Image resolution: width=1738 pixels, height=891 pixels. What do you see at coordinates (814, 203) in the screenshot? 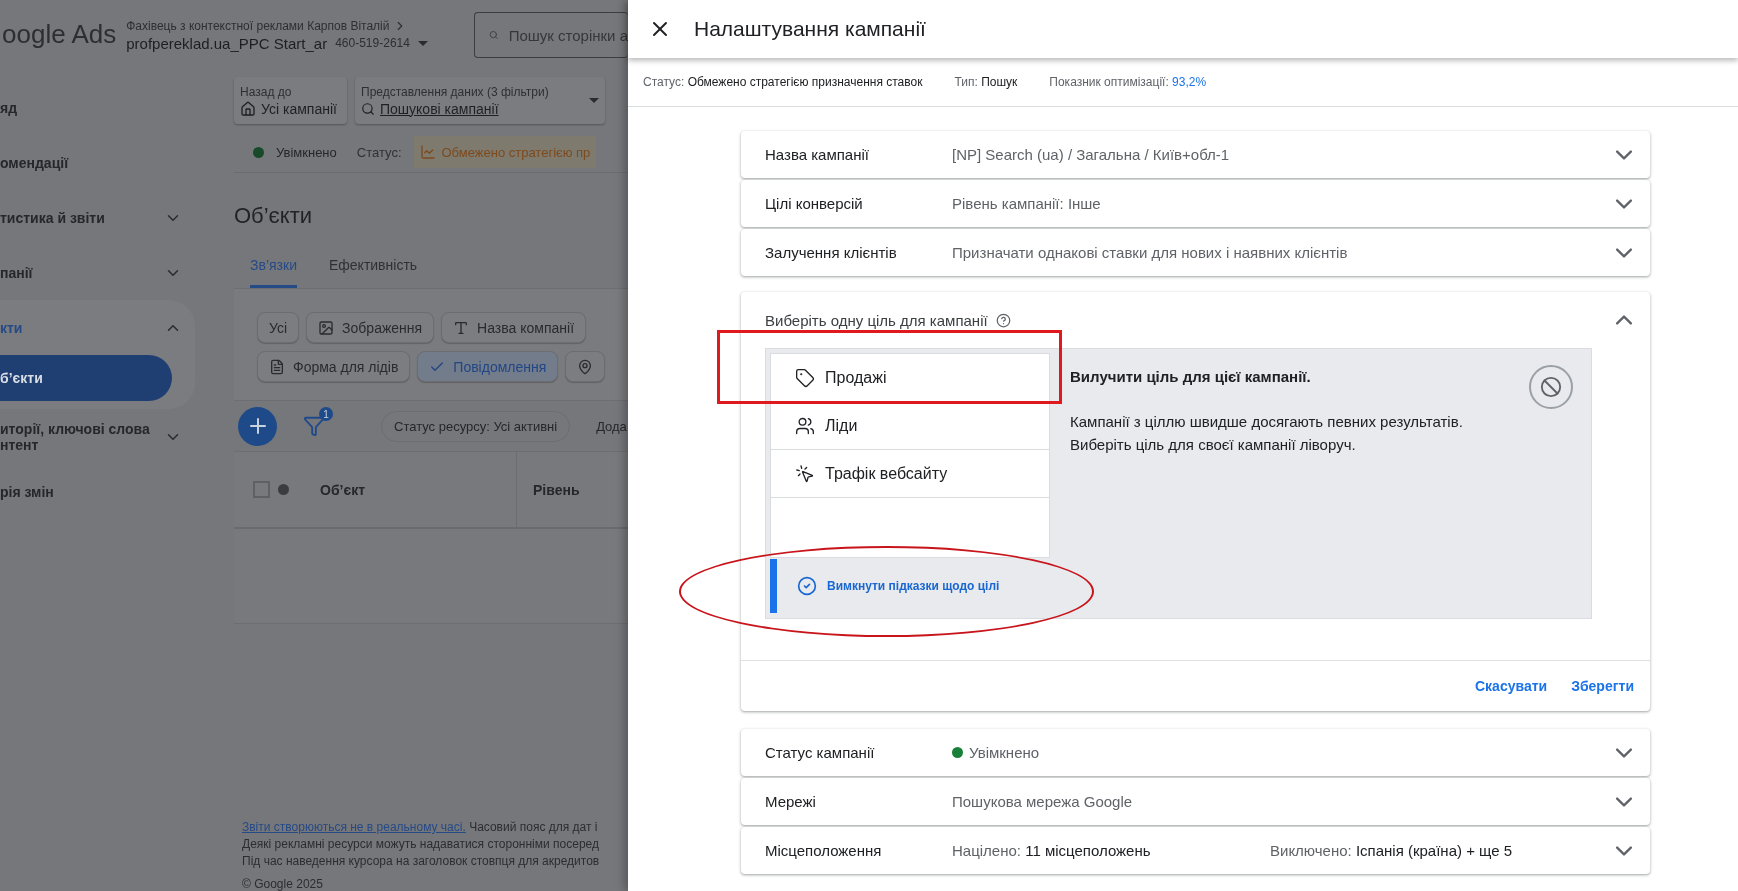
I see `setting-name: Цілі конверсій` at bounding box center [814, 203].